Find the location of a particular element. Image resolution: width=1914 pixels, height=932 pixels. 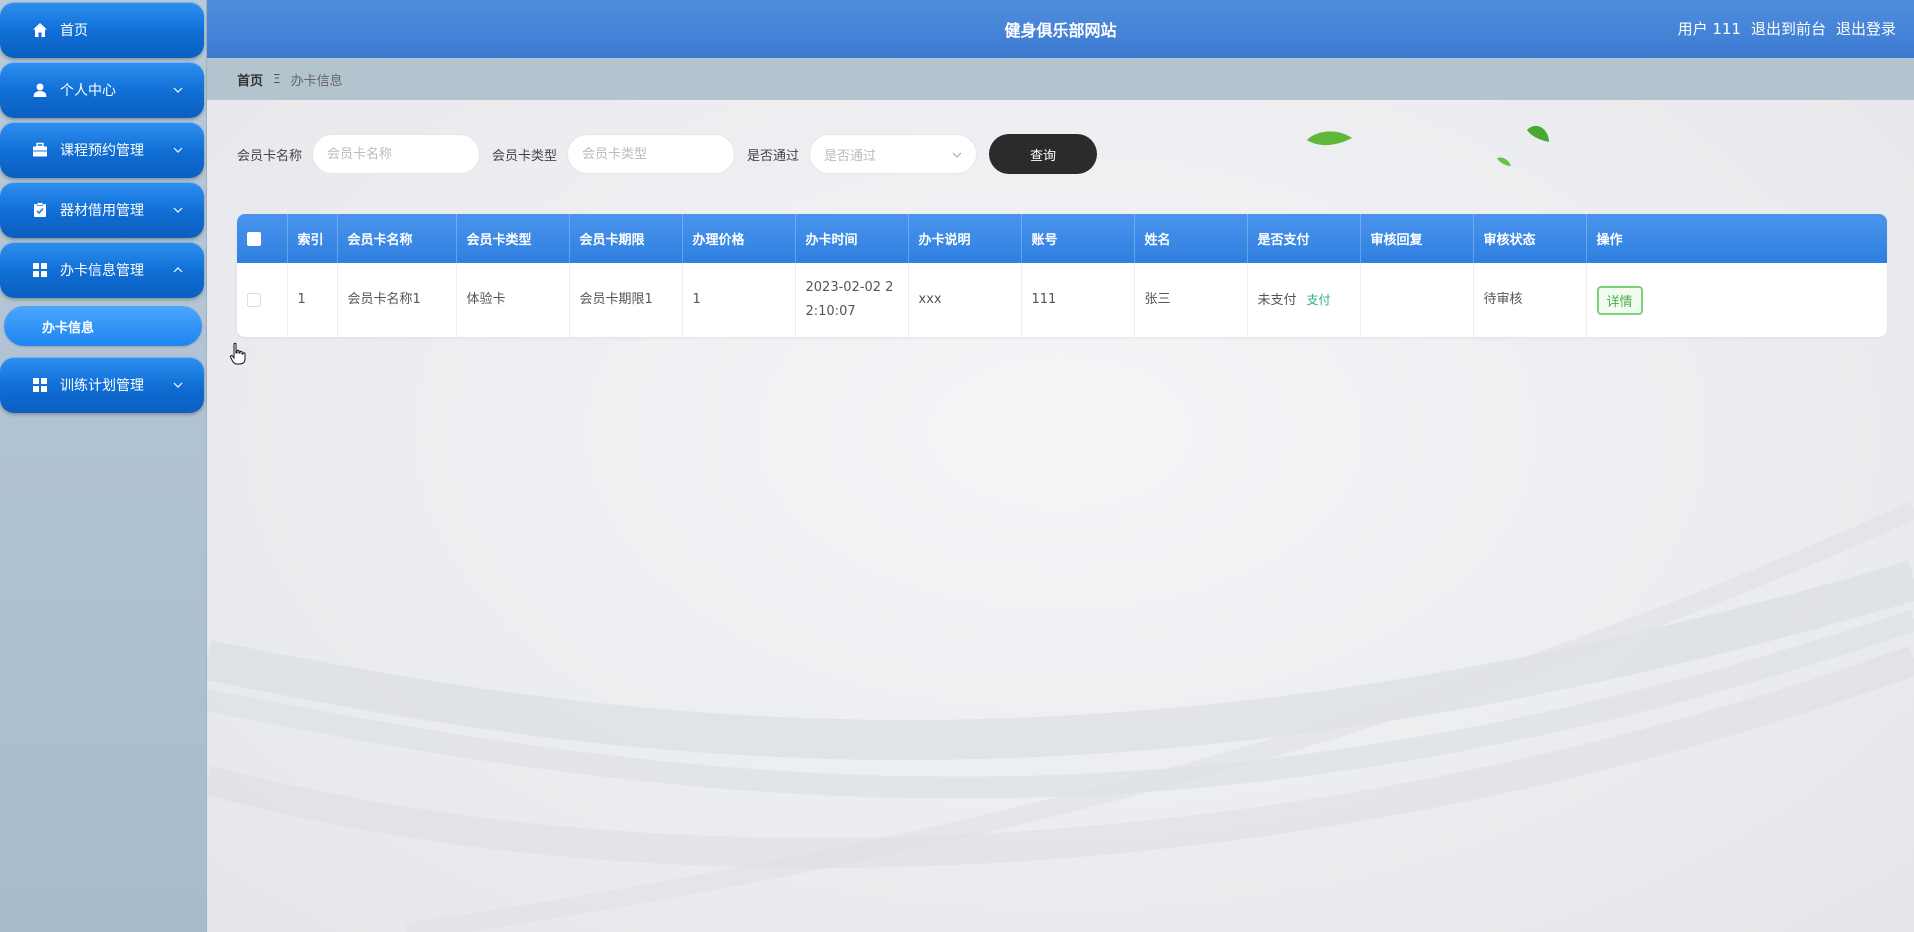

breadcrumb-home: 首页 is located at coordinates (250, 79).